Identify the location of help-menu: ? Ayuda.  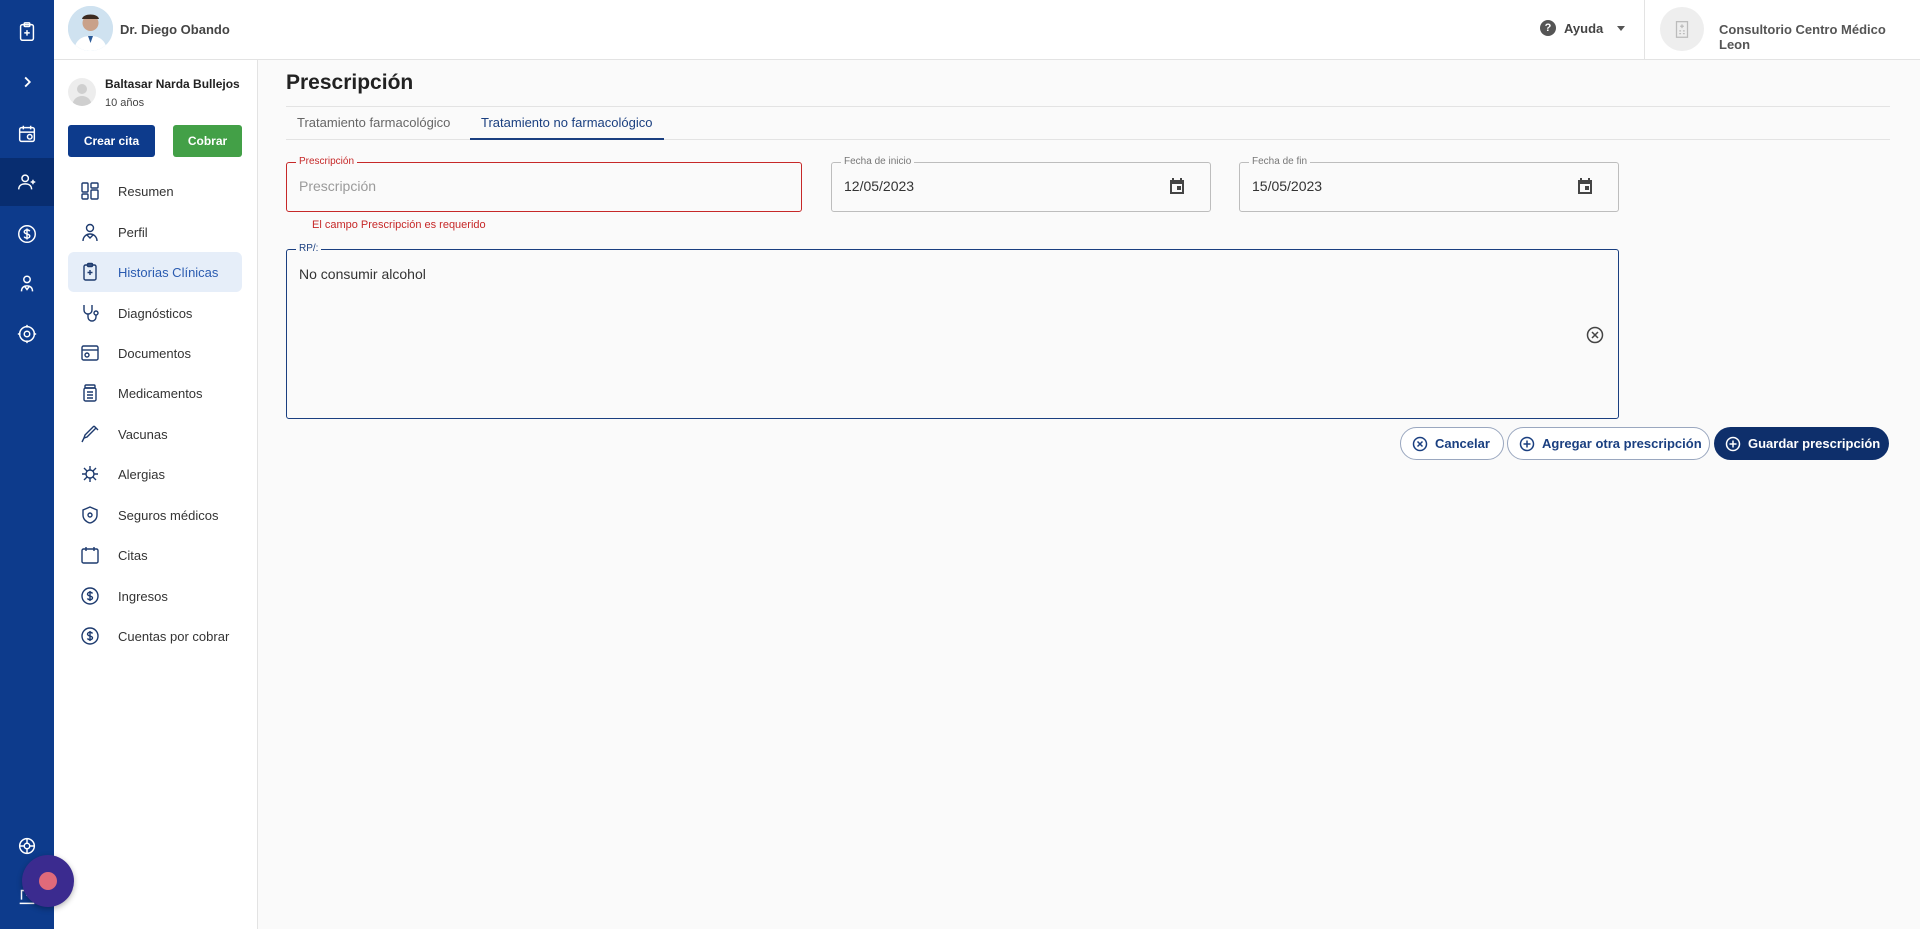
(1583, 28).